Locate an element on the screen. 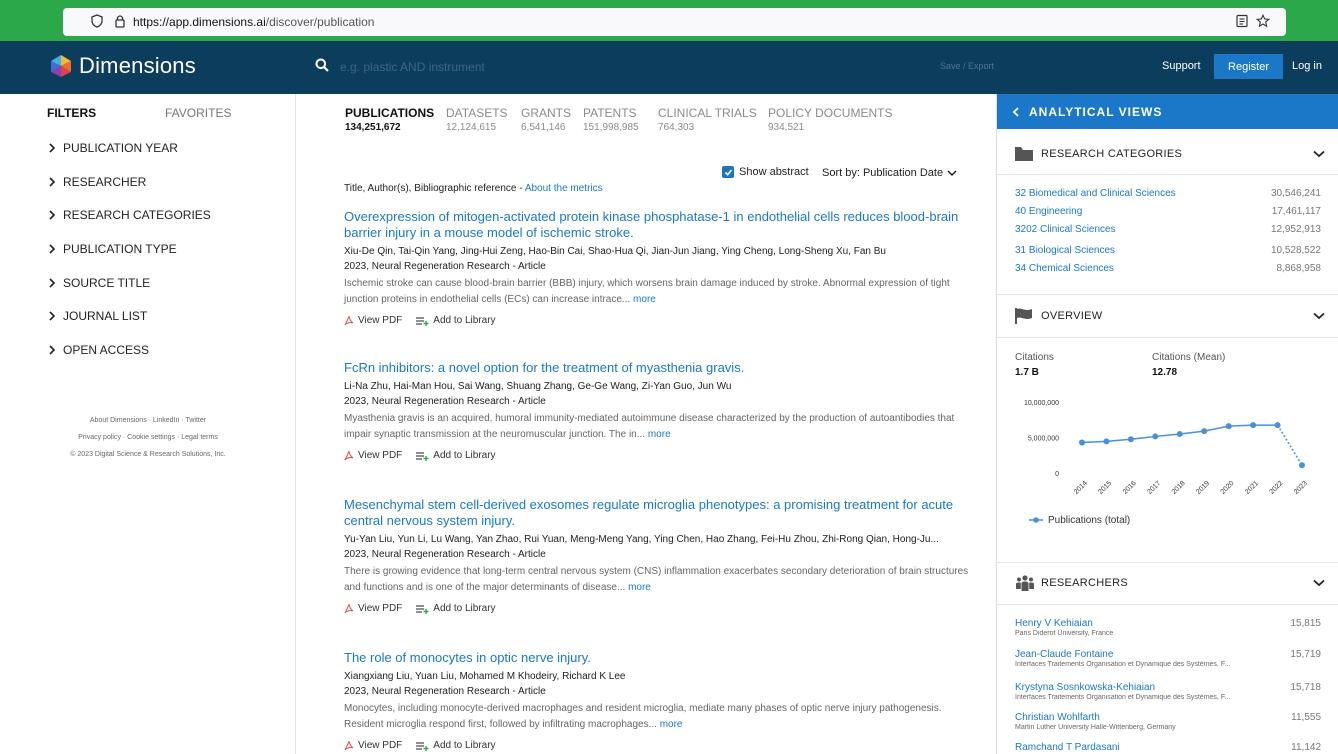 The image size is (1338, 754). add-to-library-label: Add to Library is located at coordinates (464, 320).